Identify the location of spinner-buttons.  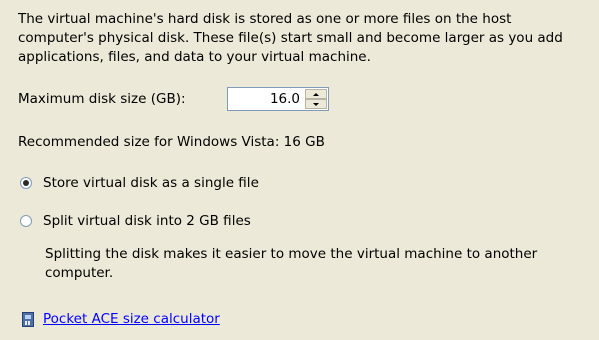
(316, 99).